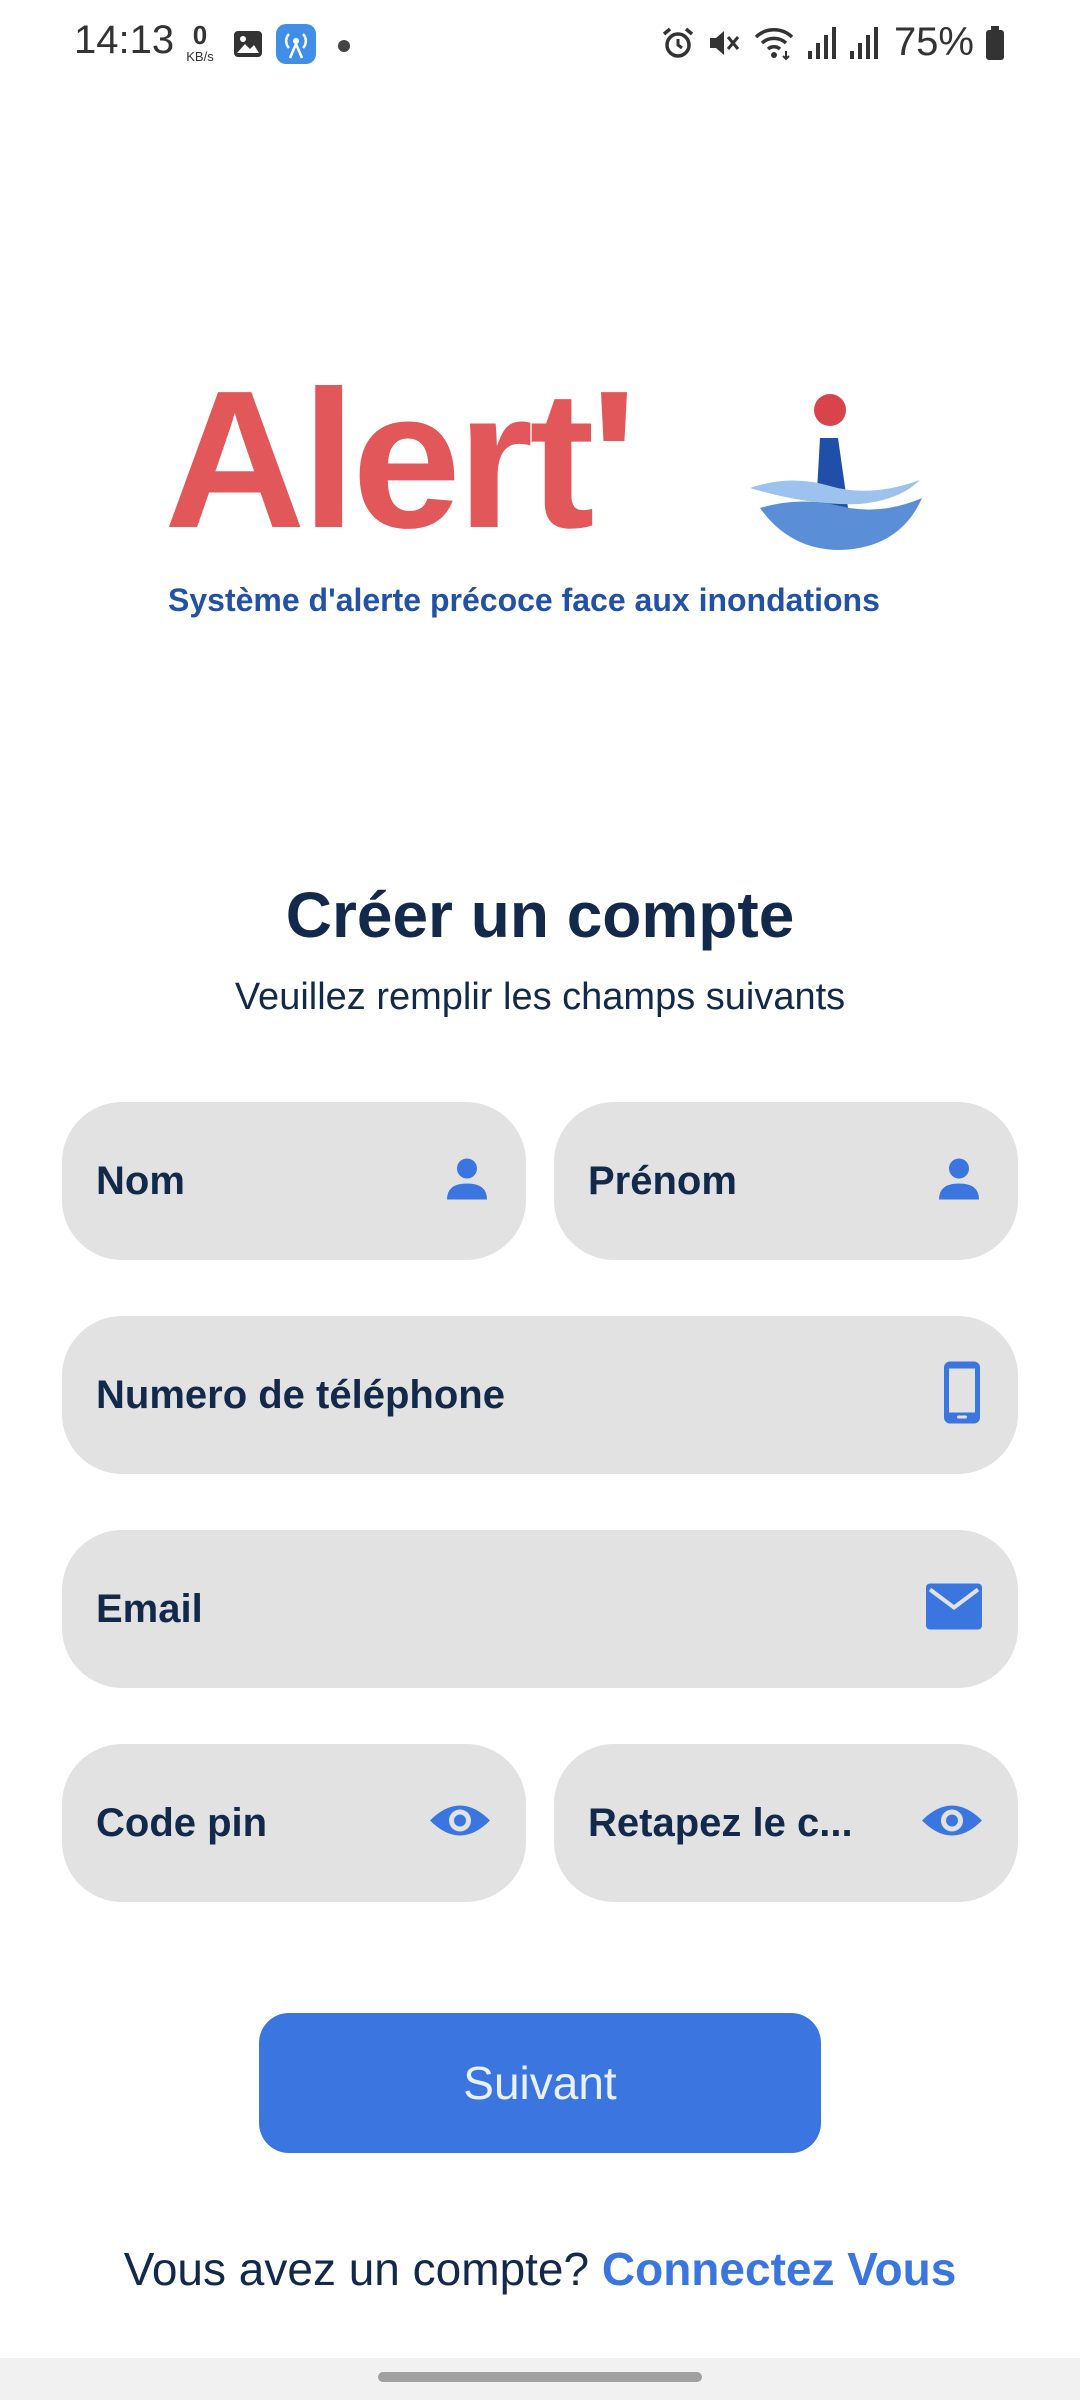  Describe the element at coordinates (678, 43) in the screenshot. I see `alarm-icon` at that location.